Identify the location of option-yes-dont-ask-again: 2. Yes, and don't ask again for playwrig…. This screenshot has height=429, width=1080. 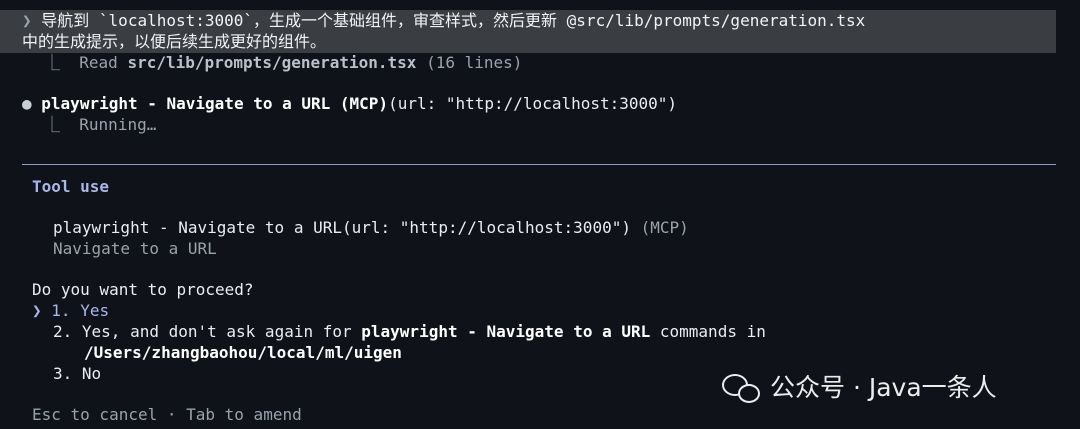
(409, 331).